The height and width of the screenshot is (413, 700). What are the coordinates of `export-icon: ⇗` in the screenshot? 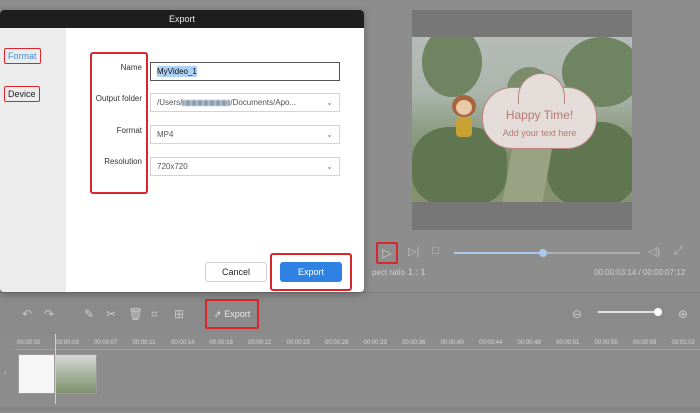 It's located at (217, 313).